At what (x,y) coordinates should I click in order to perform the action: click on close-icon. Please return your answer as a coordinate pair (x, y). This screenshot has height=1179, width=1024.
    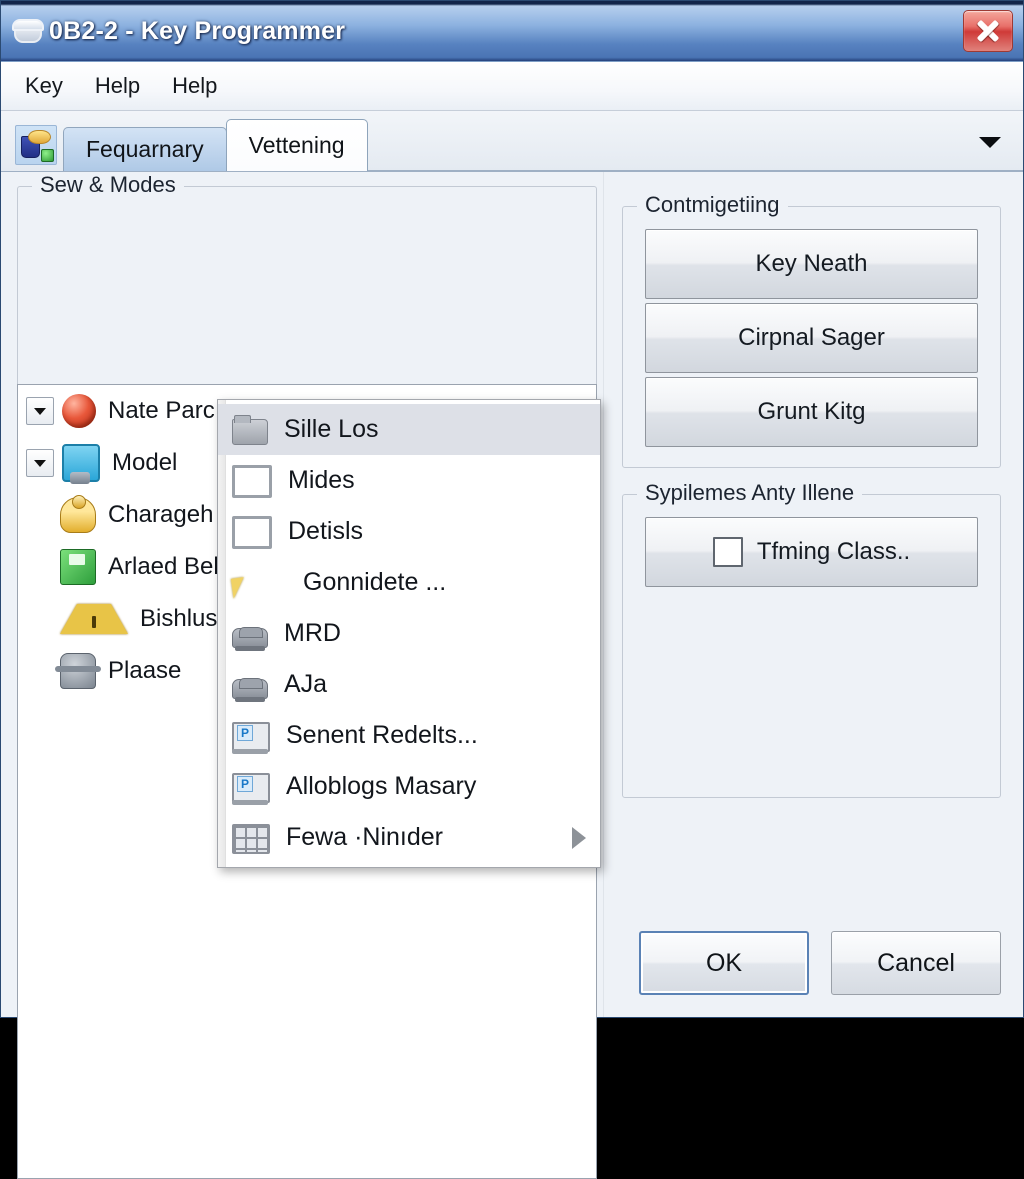
    Looking at the image, I should click on (988, 31).